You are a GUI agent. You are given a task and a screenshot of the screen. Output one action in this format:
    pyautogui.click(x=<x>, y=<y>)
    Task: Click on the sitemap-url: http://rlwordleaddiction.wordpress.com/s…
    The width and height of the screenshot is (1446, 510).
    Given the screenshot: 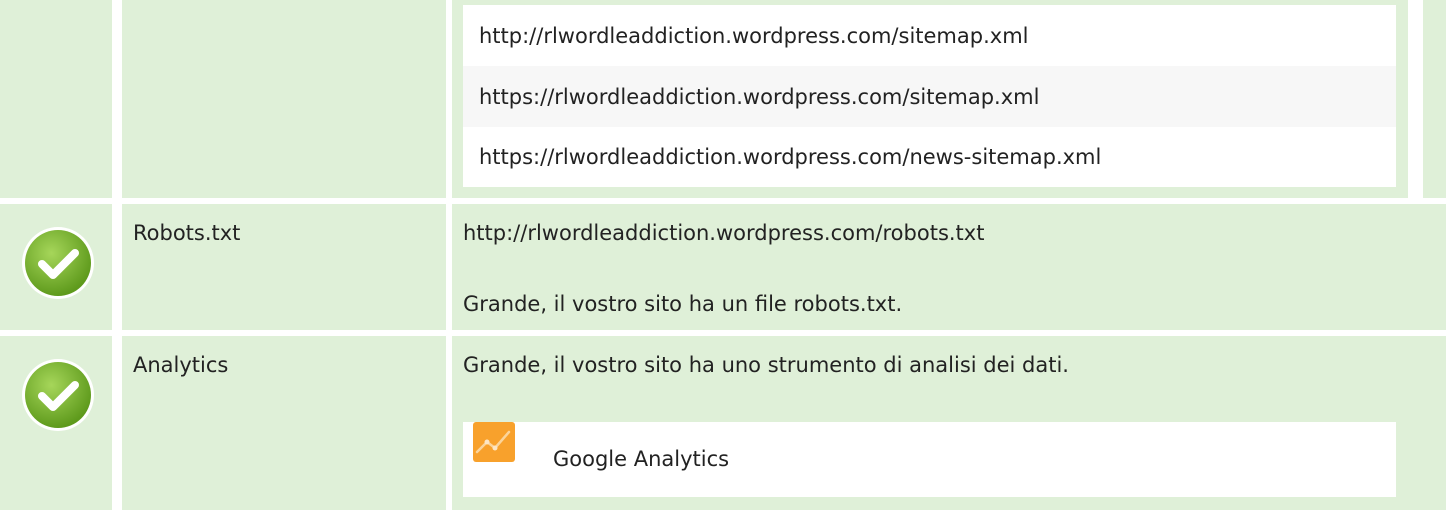 What is the action you would take?
    pyautogui.click(x=754, y=36)
    